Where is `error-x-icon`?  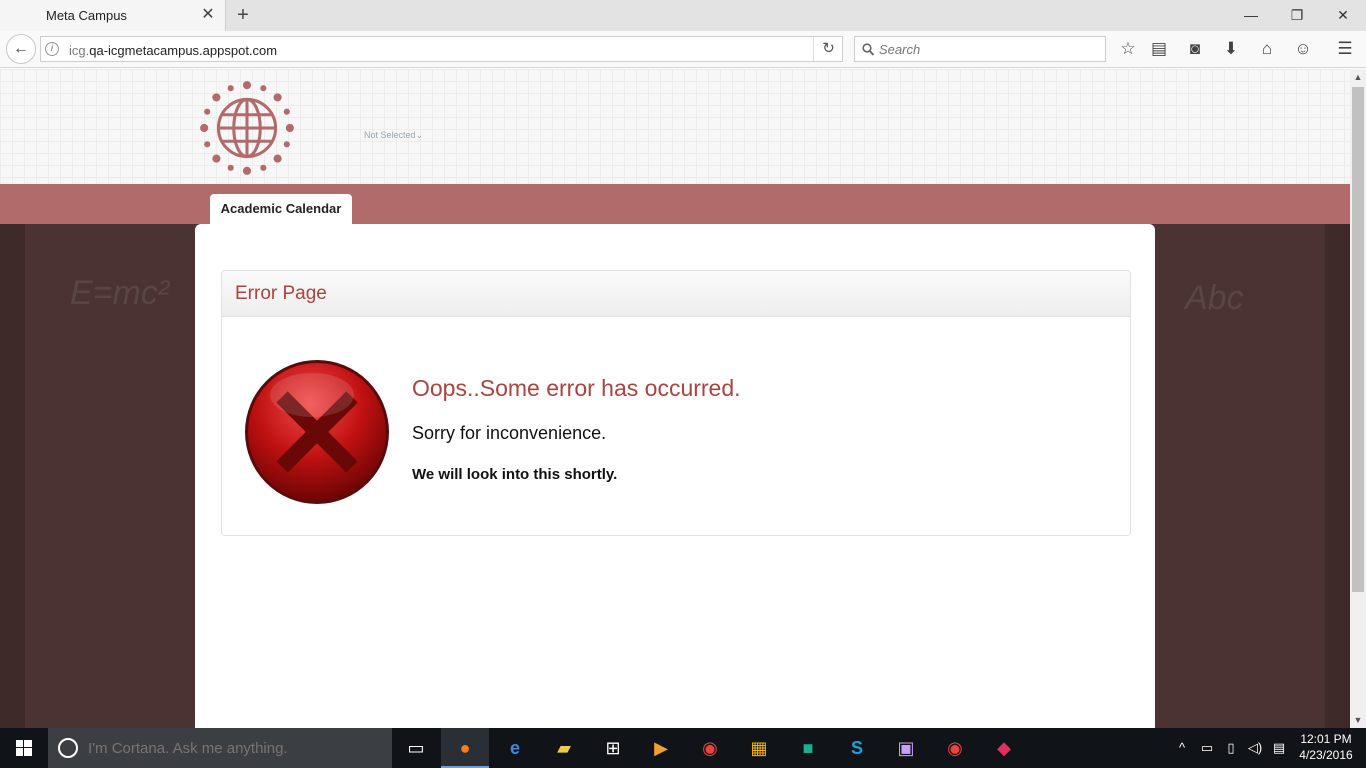 error-x-icon is located at coordinates (317, 432).